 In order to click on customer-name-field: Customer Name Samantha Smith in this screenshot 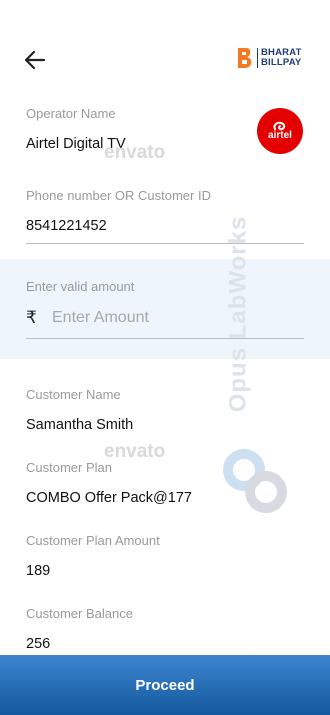, I will do `click(165, 410)`.